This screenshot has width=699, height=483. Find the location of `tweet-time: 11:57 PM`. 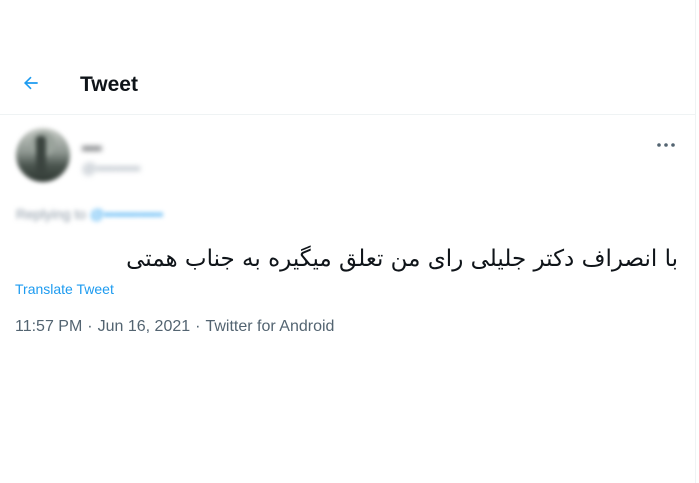

tweet-time: 11:57 PM is located at coordinates (48, 326).